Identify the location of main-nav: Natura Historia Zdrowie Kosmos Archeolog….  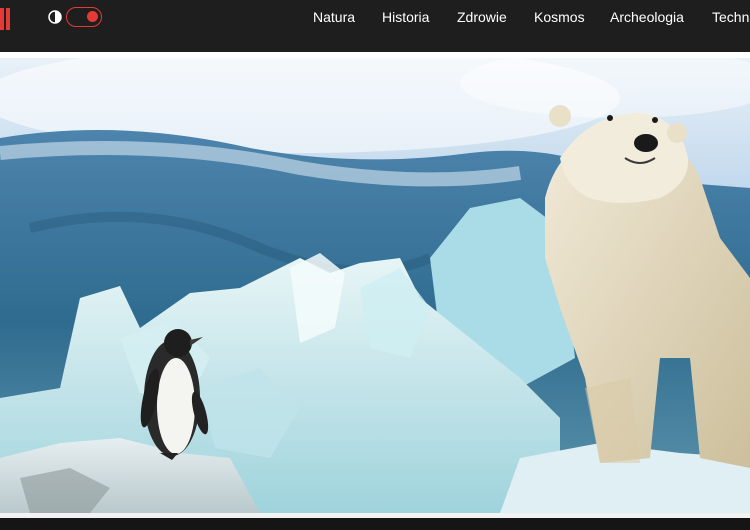
(375, 17).